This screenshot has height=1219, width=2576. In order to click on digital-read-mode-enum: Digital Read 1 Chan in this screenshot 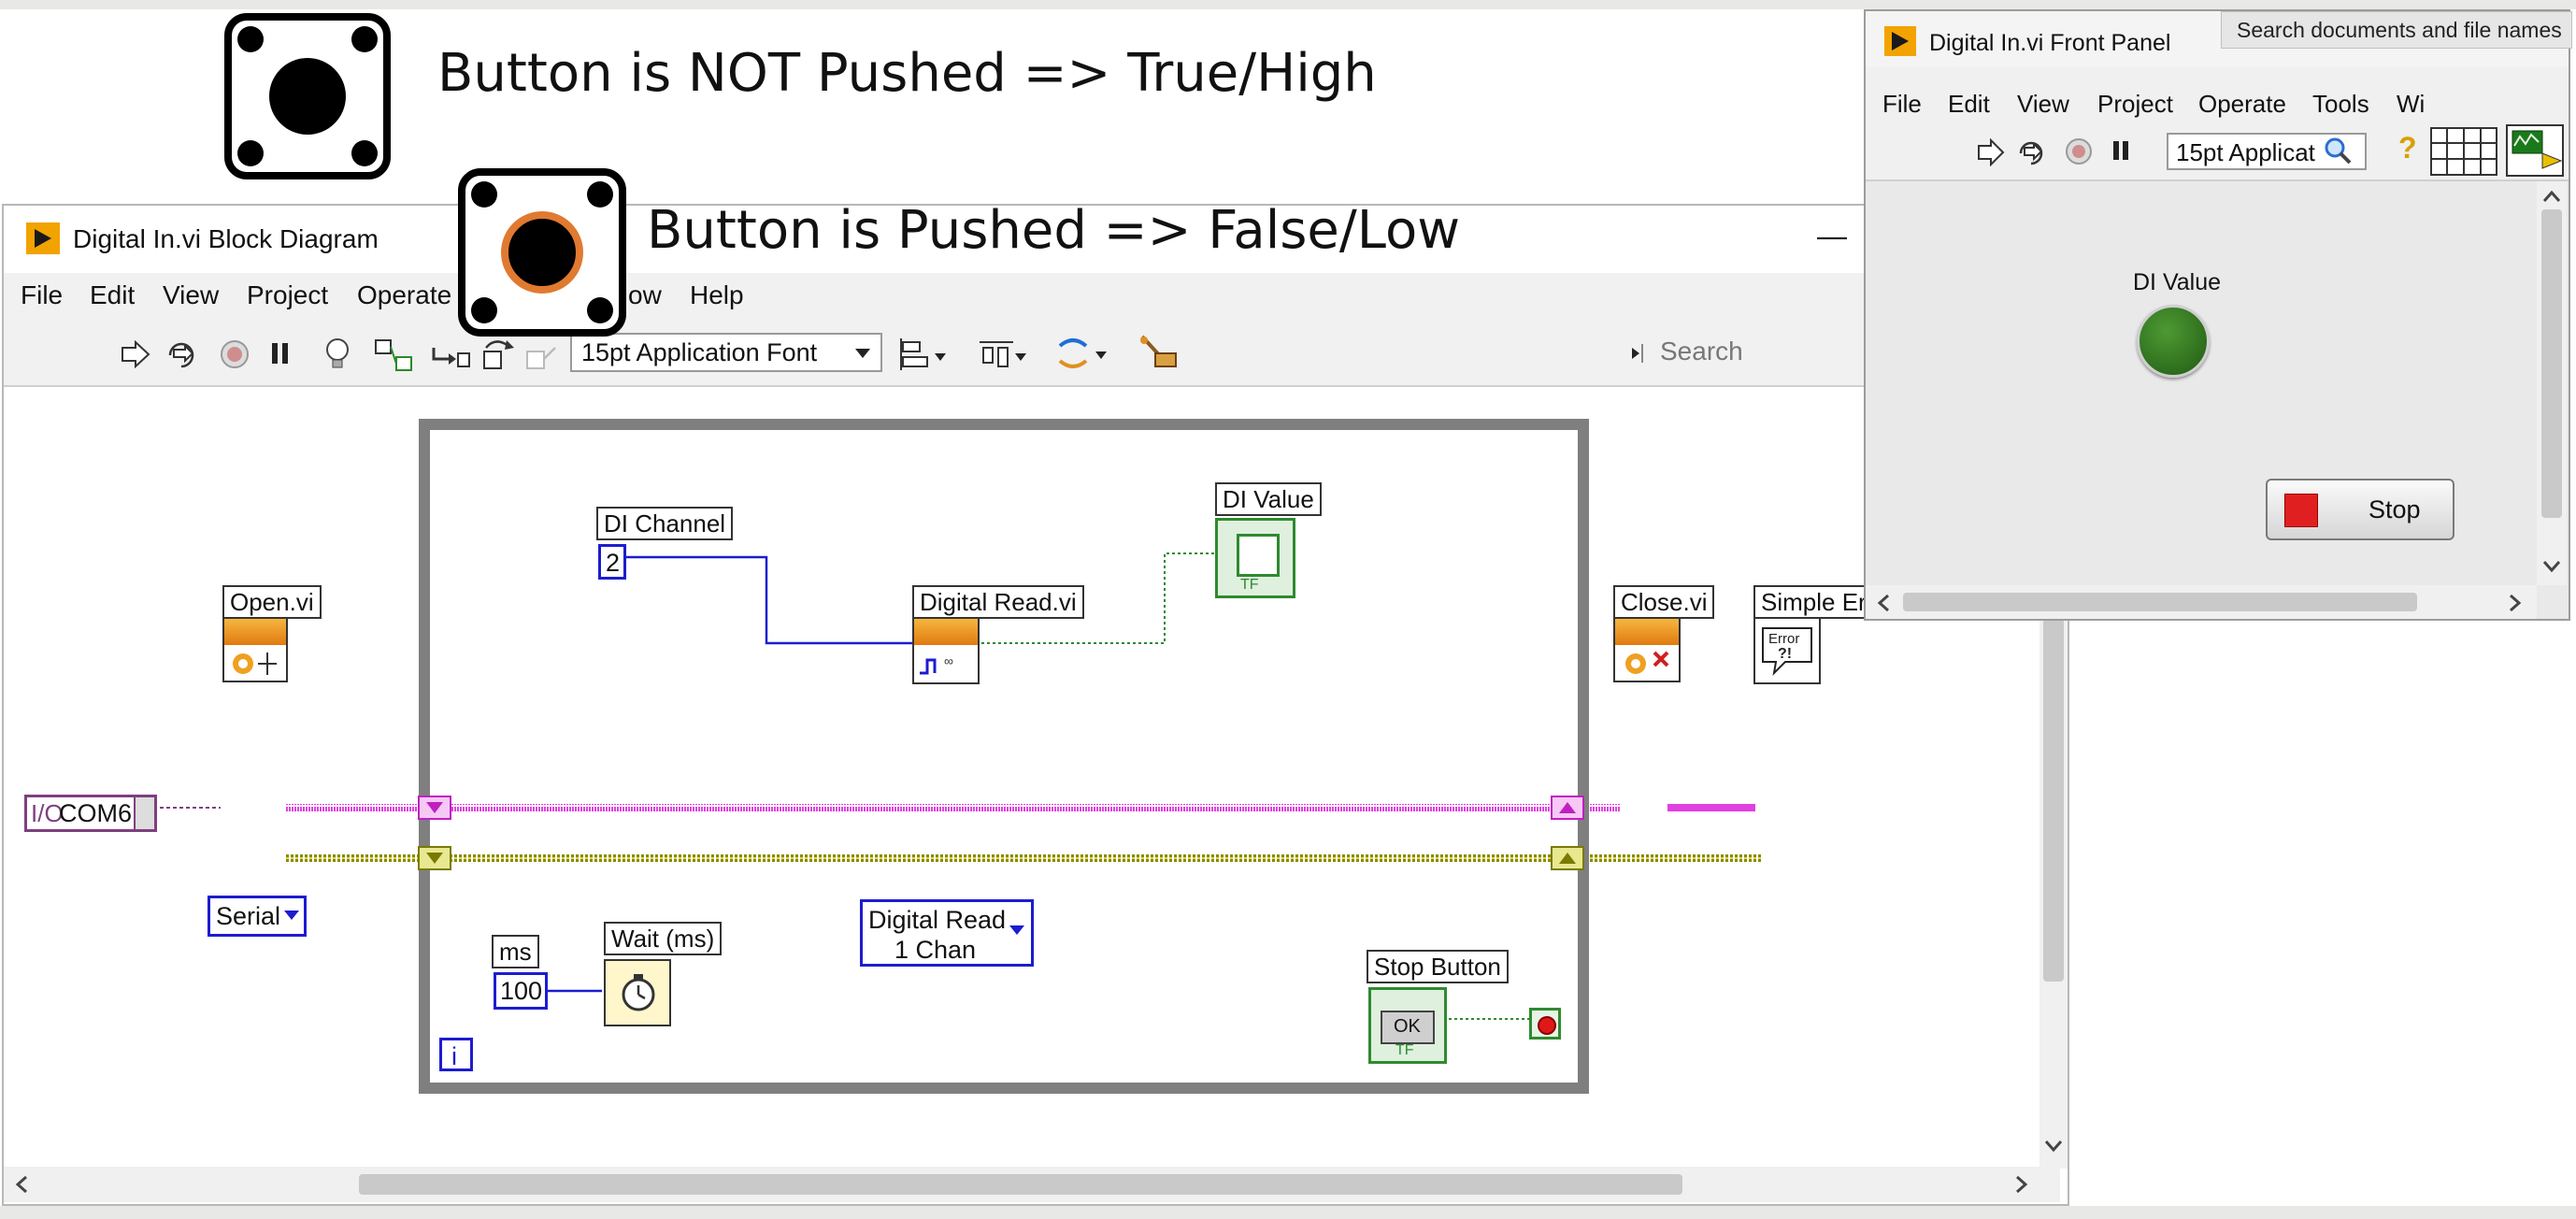, I will do `click(947, 933)`.